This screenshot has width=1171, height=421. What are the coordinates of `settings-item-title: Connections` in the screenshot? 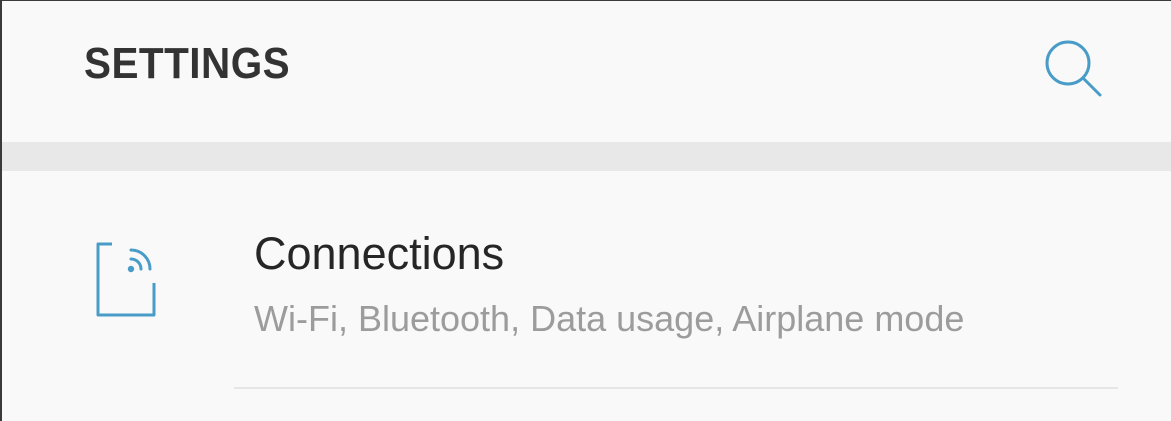 It's located at (379, 253).